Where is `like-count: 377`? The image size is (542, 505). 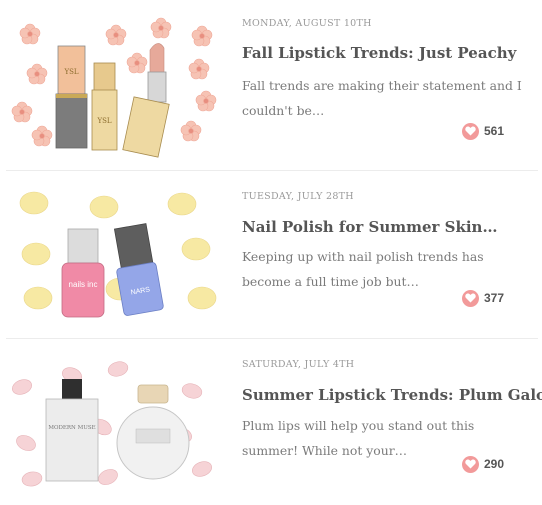 like-count: 377 is located at coordinates (494, 298).